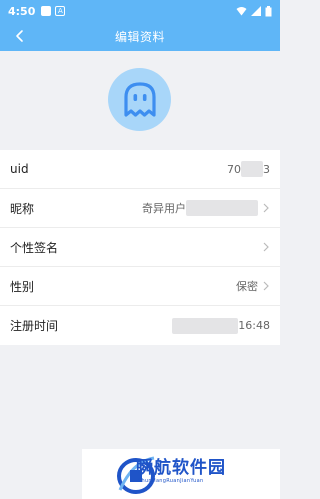 This screenshot has width=320, height=499. I want to click on status-right-icons, so click(254, 11).